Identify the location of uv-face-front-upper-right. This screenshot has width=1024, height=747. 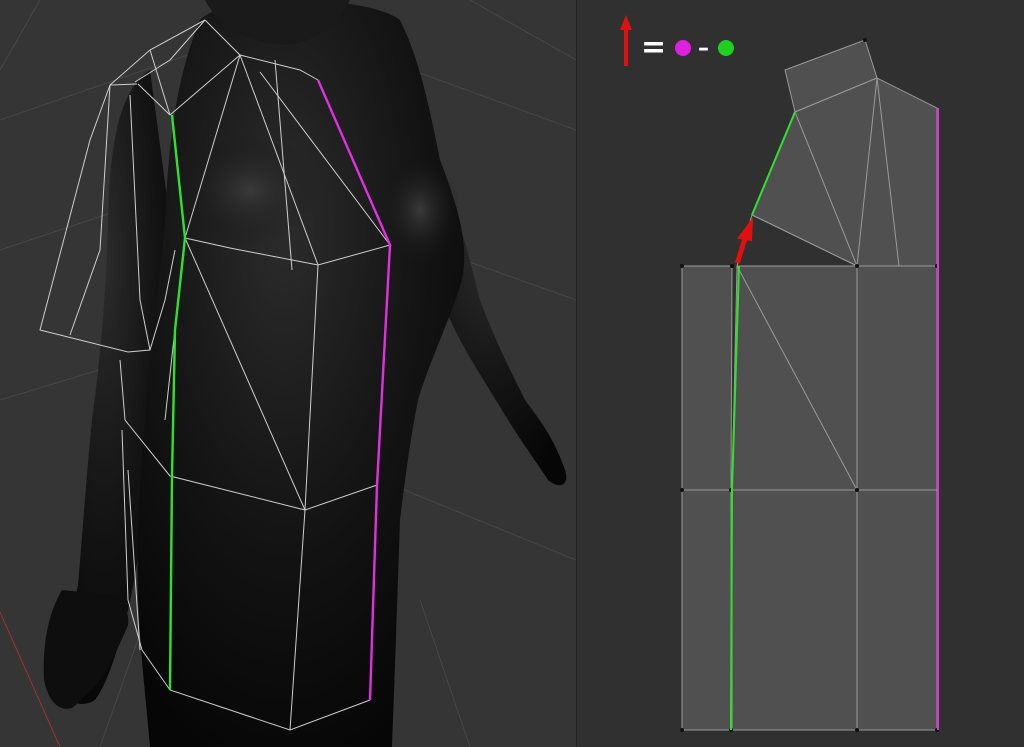
(897, 378).